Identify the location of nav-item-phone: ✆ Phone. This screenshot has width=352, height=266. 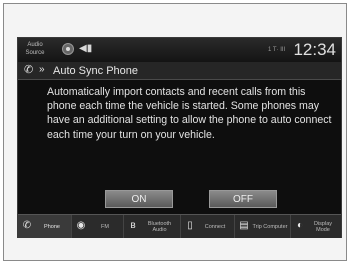
(45, 226).